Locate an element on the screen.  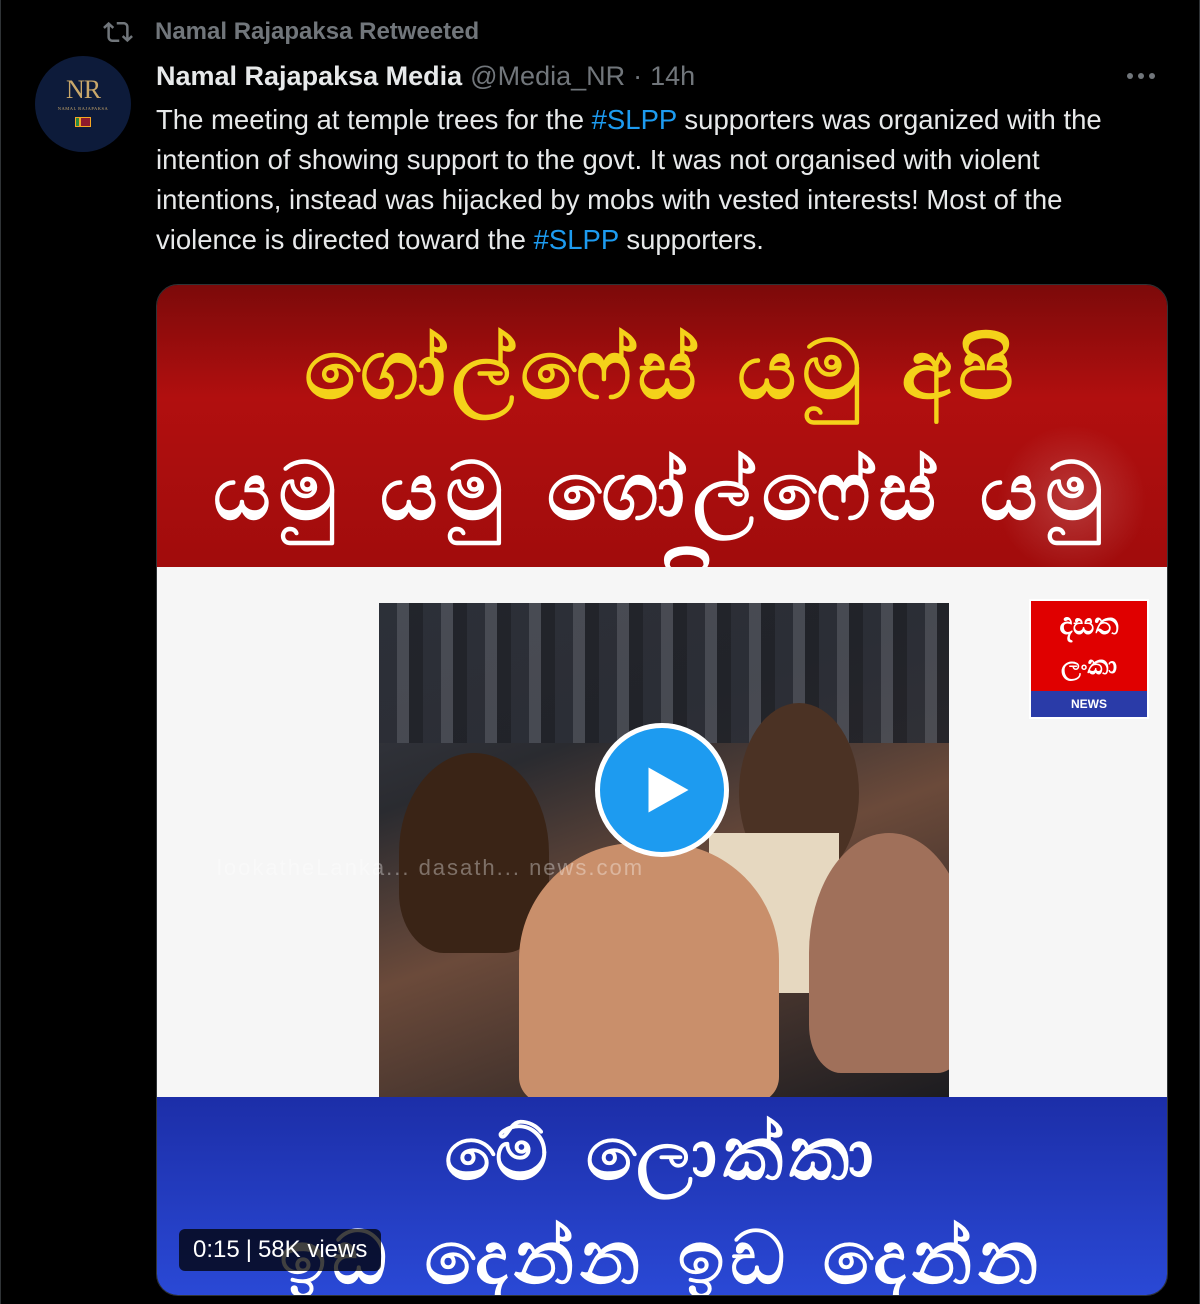
play-button is located at coordinates (662, 790).